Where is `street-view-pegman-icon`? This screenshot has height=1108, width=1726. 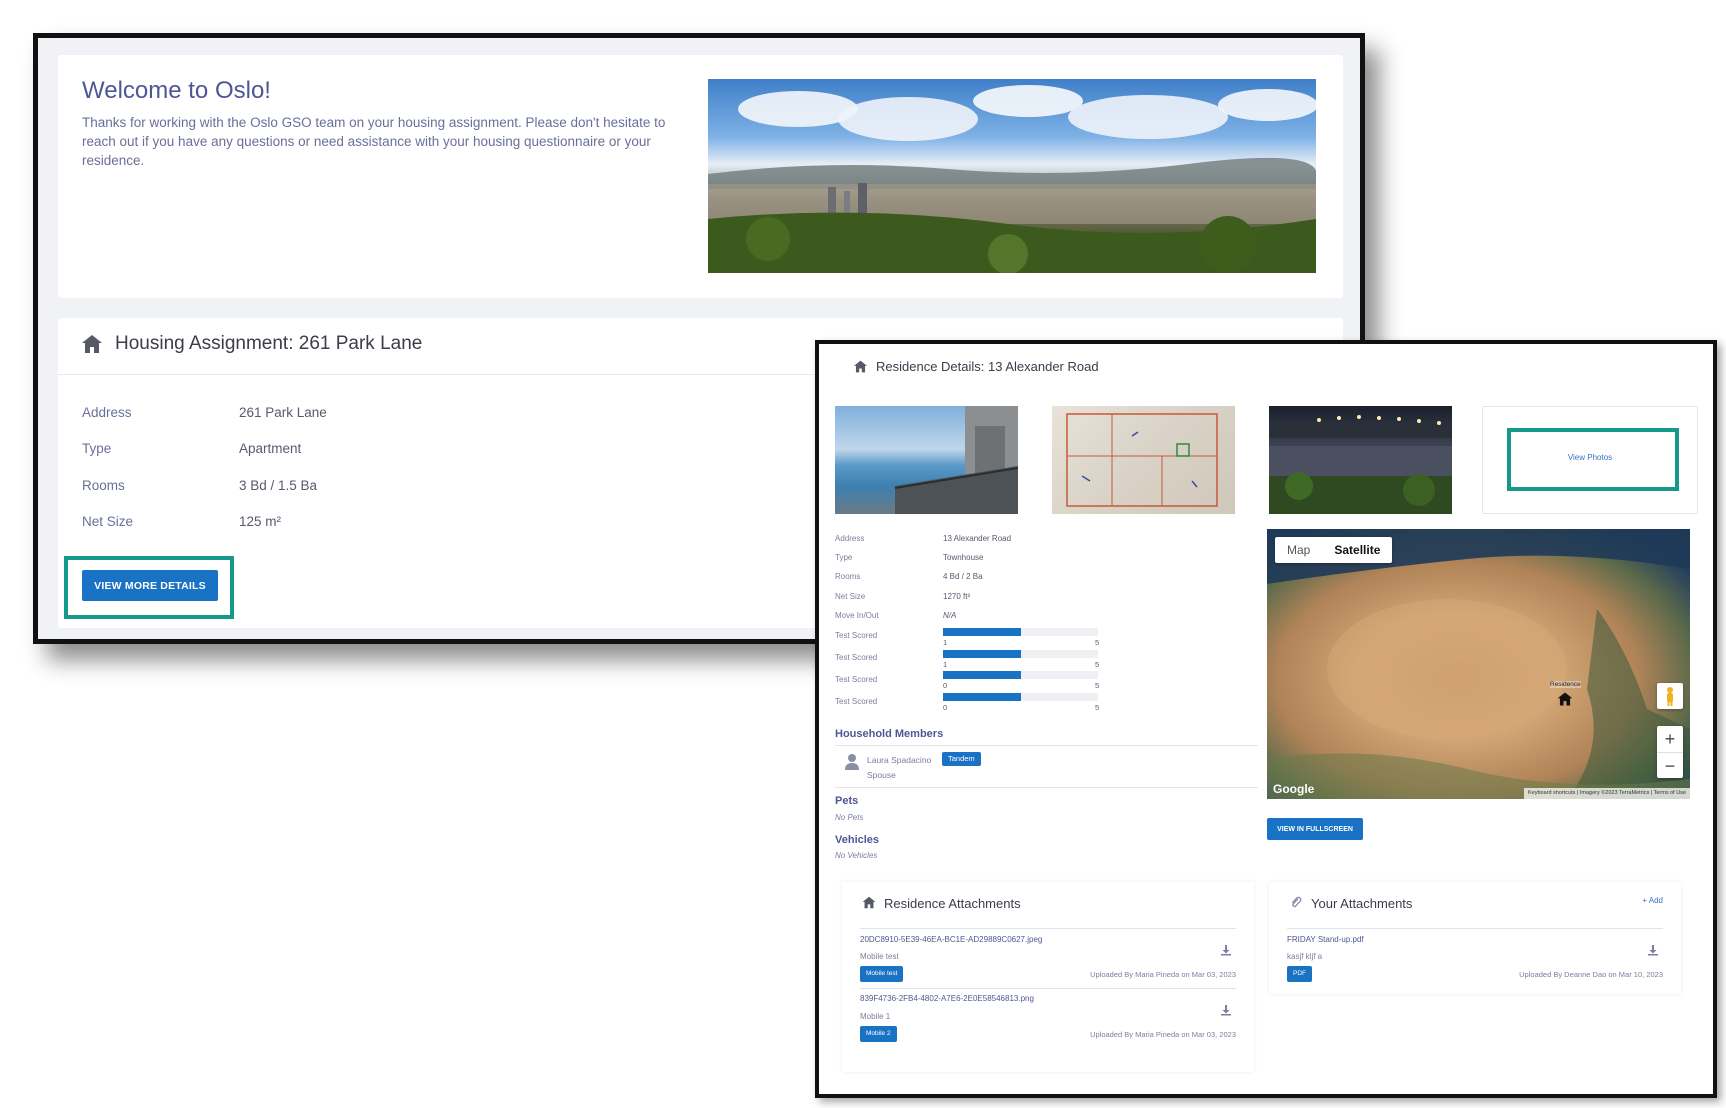 street-view-pegman-icon is located at coordinates (1670, 696).